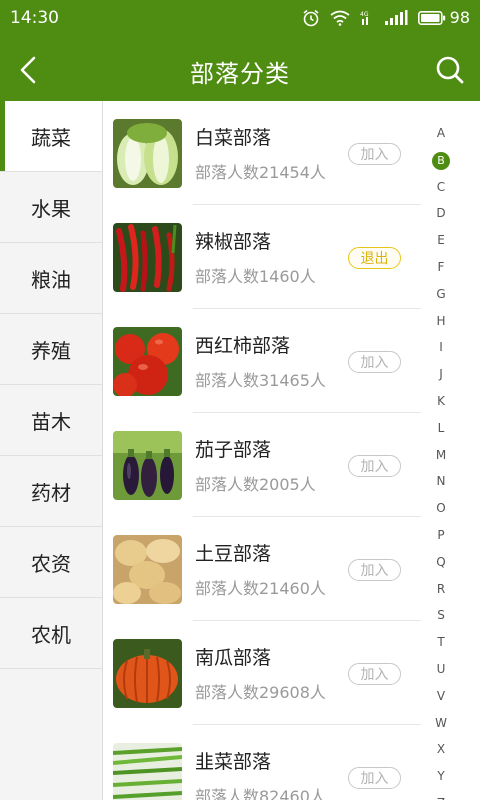  I want to click on tribe-row: 土豆部落 部落人数21460人 加入, so click(262, 569).